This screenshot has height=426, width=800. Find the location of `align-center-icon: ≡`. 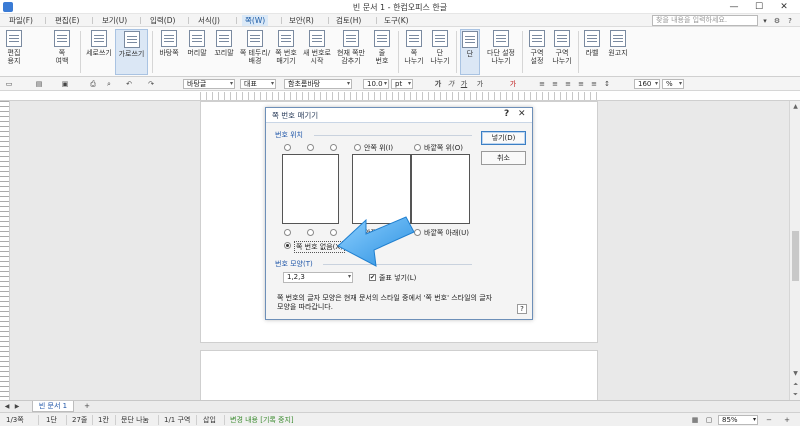

align-center-icon: ≡ is located at coordinates (555, 84).